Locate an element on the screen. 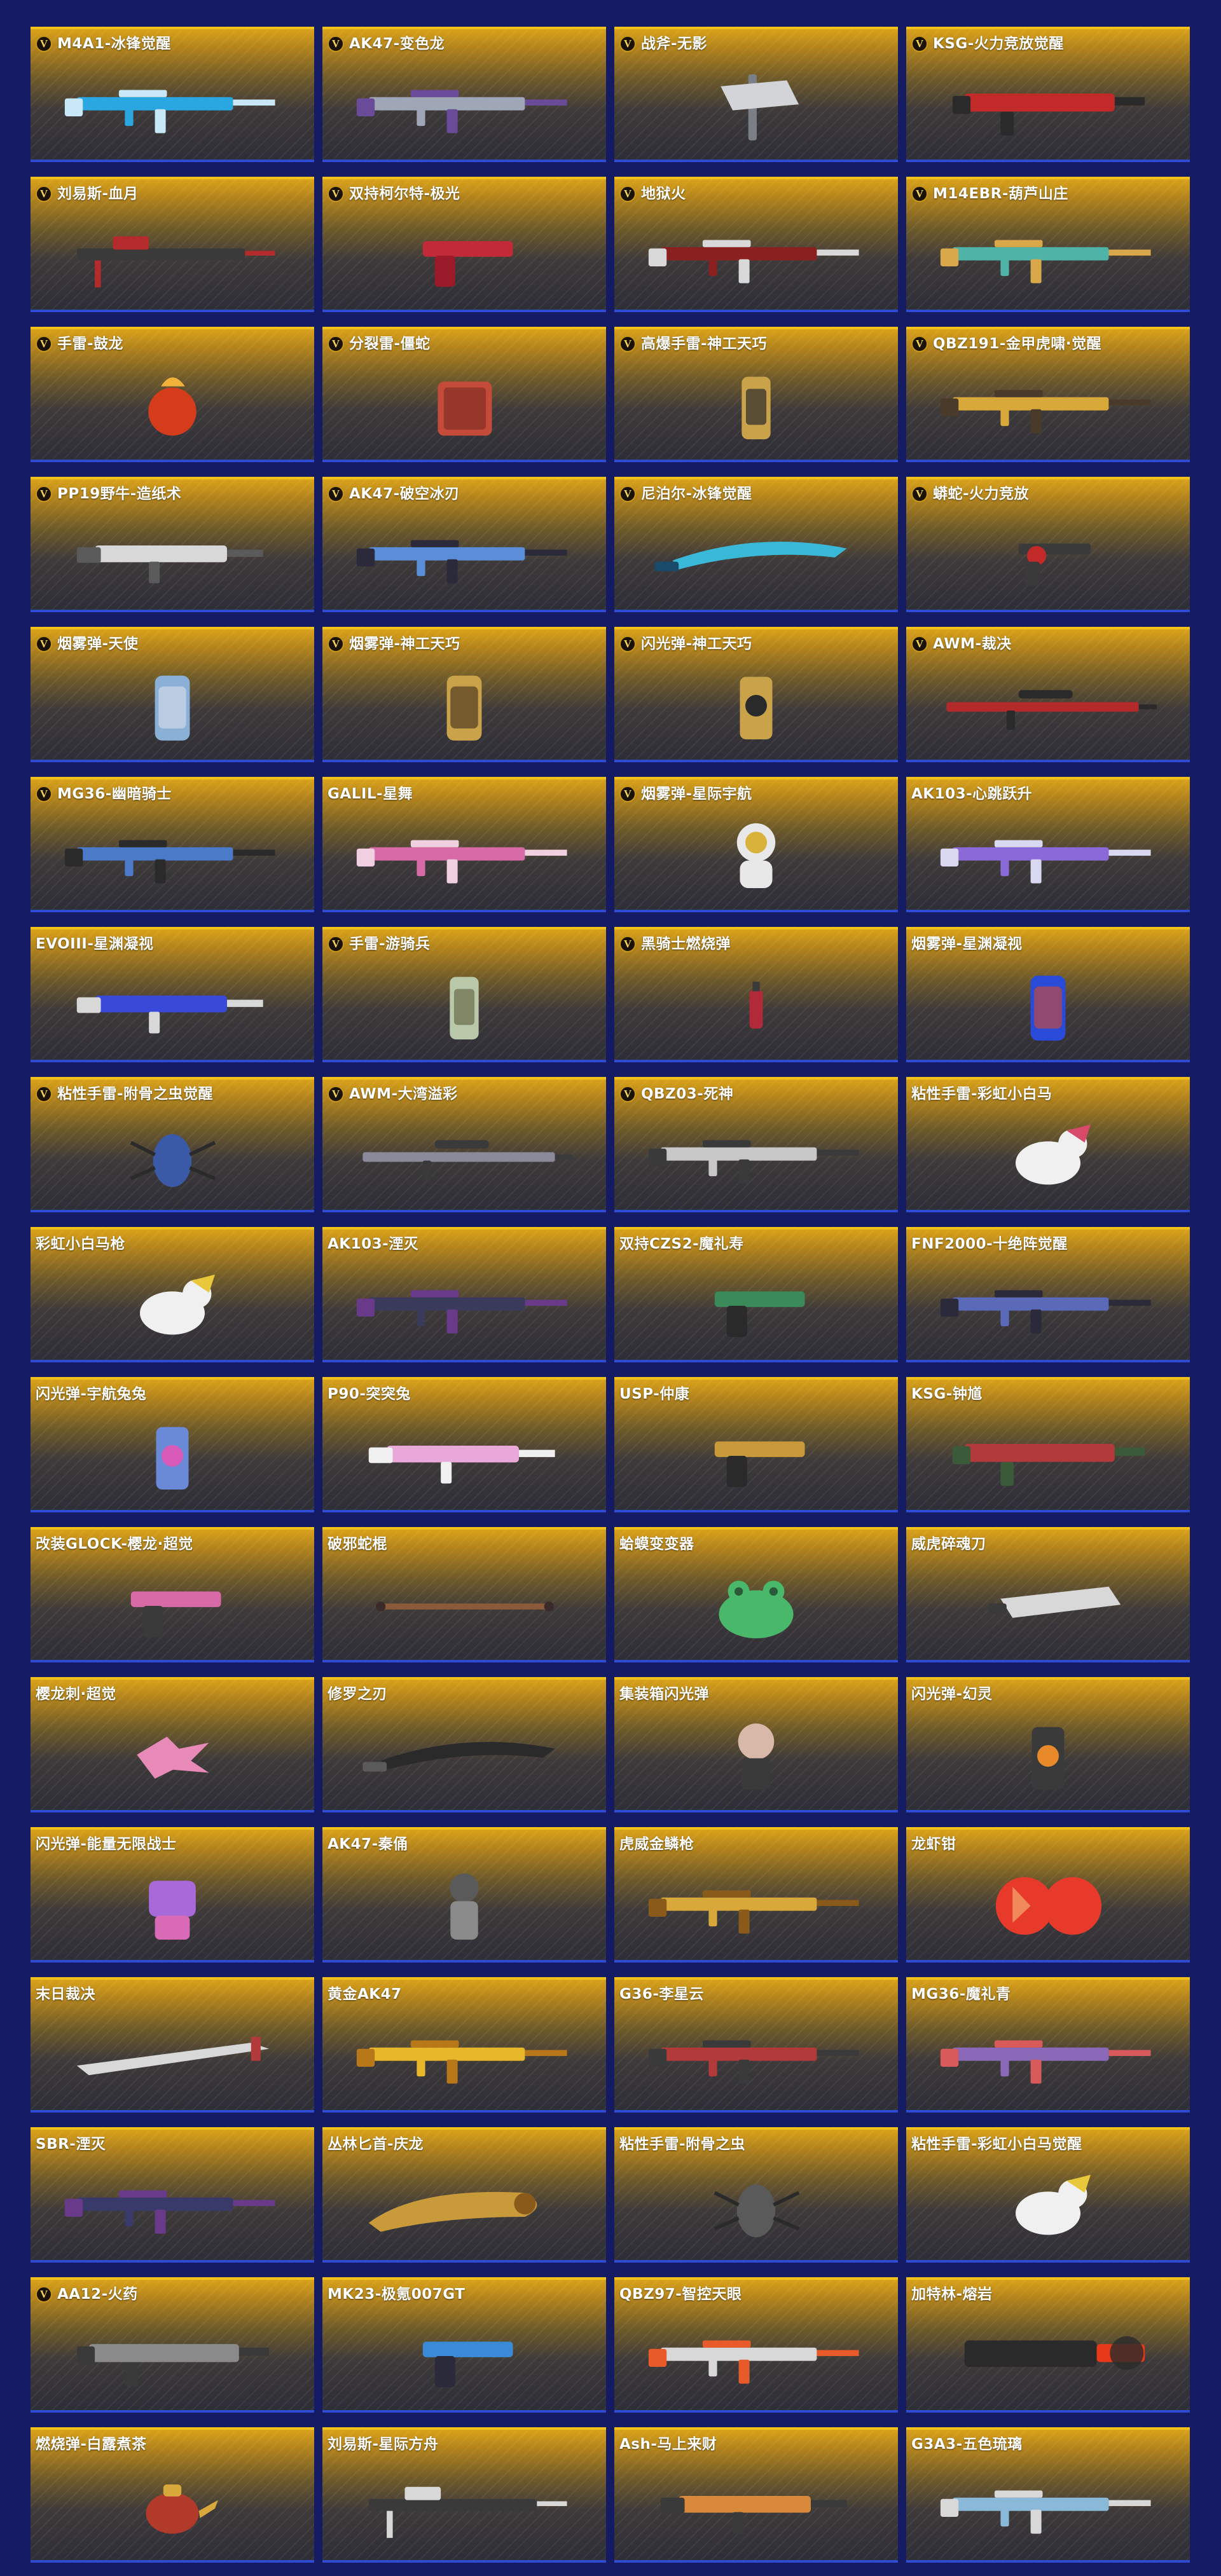 The image size is (1221, 2576). item-card: 改装GLOCK-樱龙·超觉 is located at coordinates (172, 1594).